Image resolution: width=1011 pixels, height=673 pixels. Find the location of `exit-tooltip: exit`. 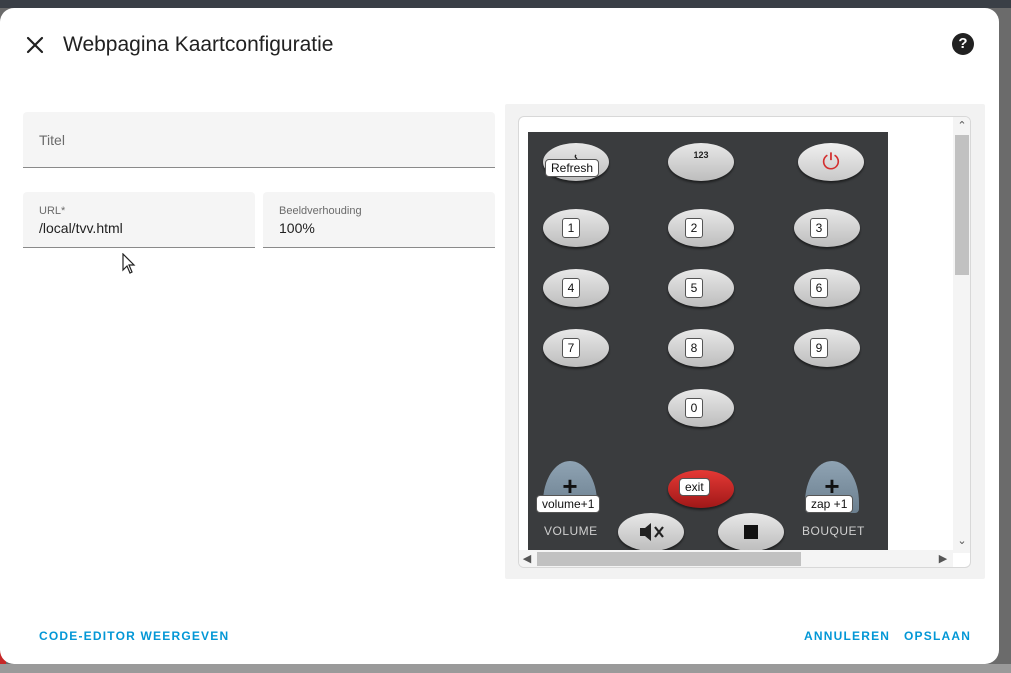

exit-tooltip: exit is located at coordinates (694, 487).